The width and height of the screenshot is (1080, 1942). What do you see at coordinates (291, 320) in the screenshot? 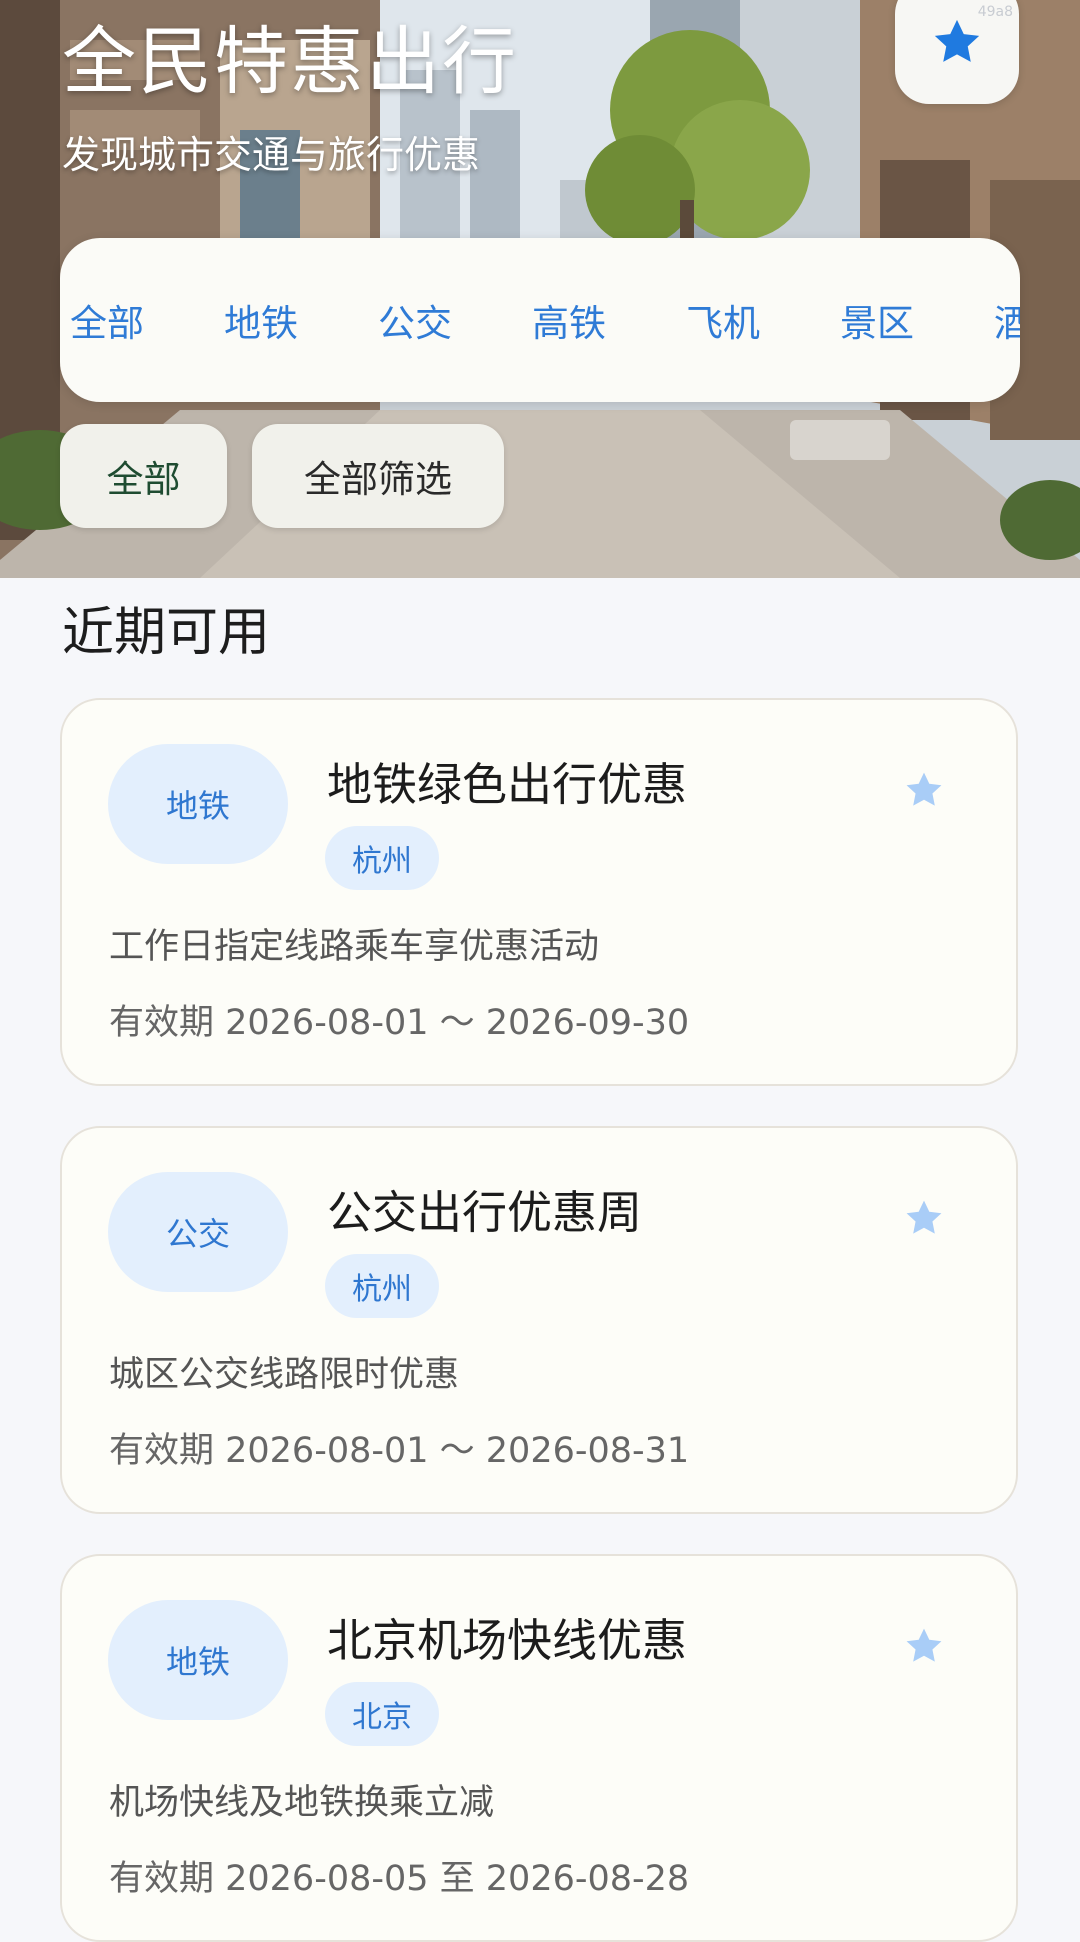
I see `tab-metro: 地铁` at bounding box center [291, 320].